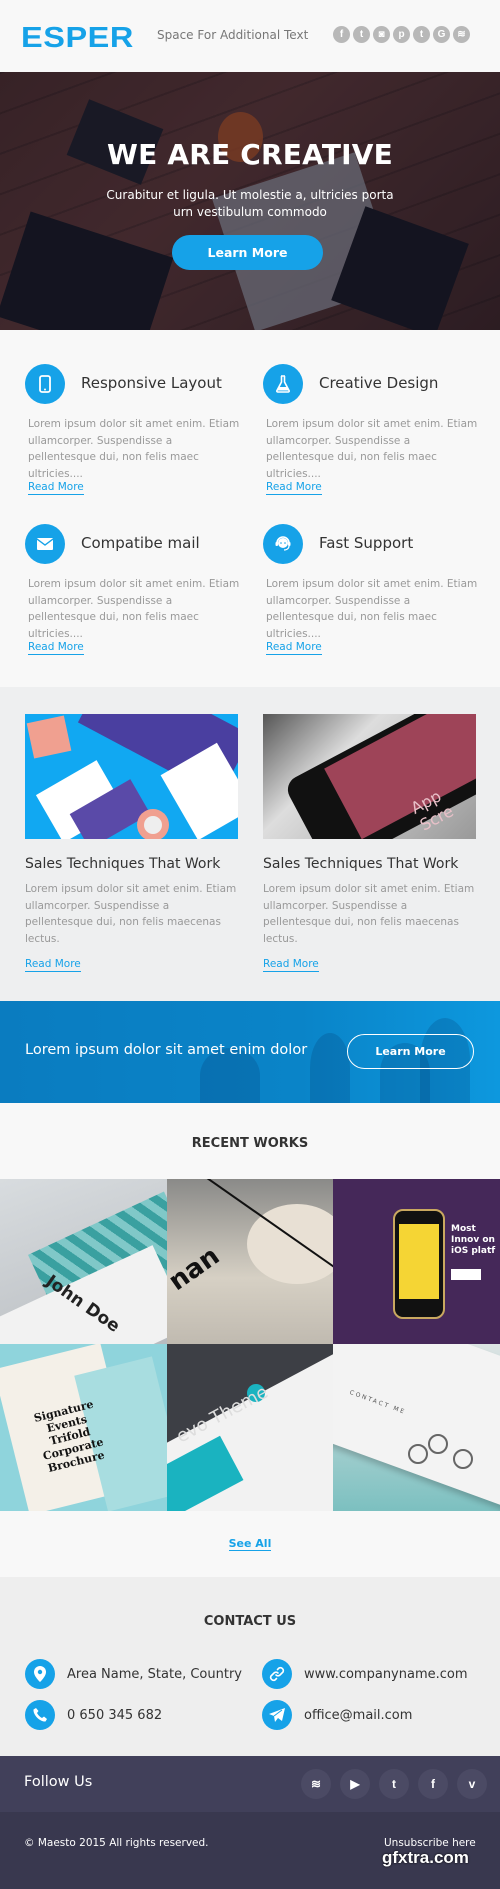 The image size is (500, 1889). Describe the element at coordinates (250, 1621) in the screenshot. I see `contact-title: CONTACT US` at that location.